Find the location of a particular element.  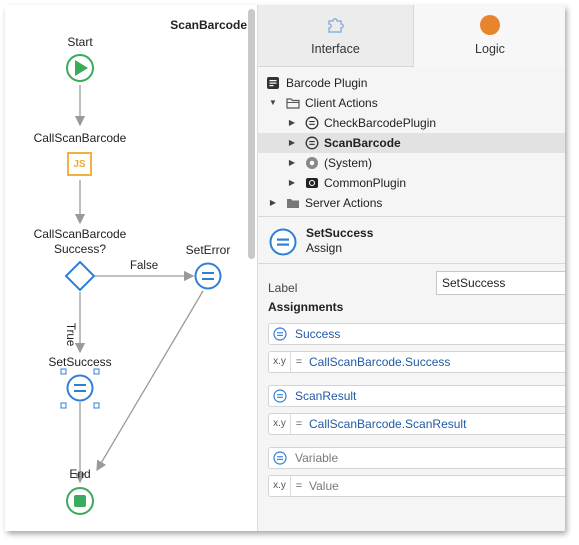

folder-icon is located at coordinates (293, 203).